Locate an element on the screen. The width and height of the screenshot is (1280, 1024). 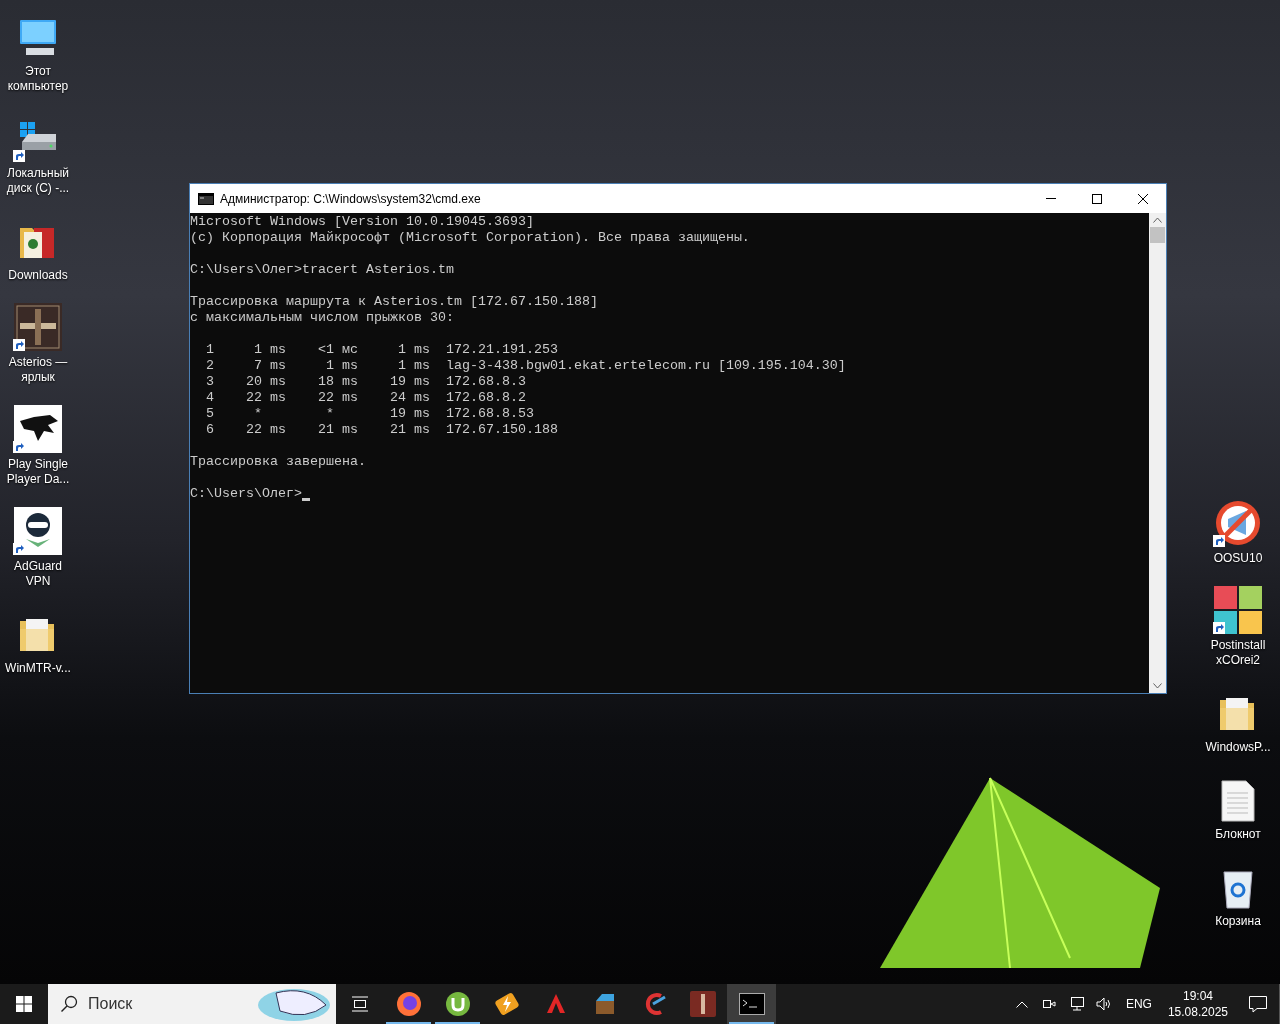
desktop-icon-label: OOSU10 is located at coordinates (1238, 558).